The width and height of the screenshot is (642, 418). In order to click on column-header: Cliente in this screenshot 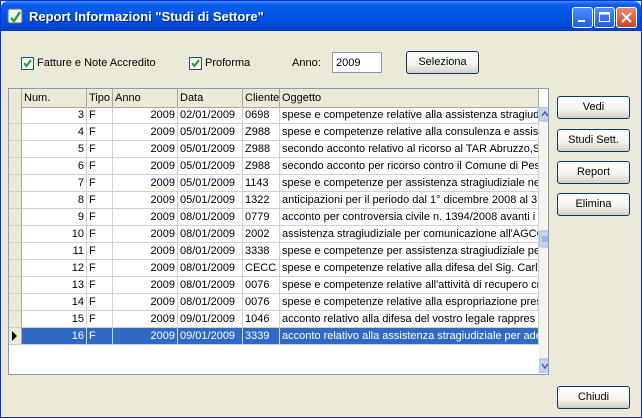, I will do `click(261, 98)`.